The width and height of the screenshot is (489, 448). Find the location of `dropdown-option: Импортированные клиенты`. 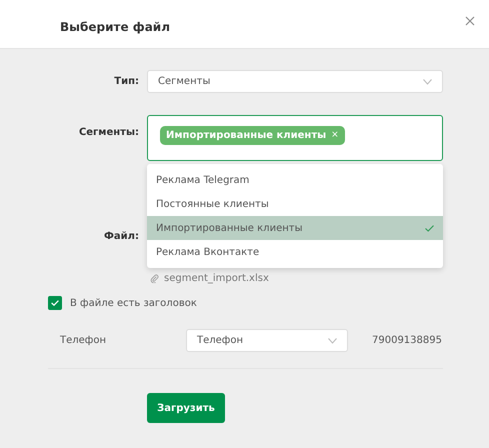

dropdown-option: Импортированные клиенты is located at coordinates (295, 228).